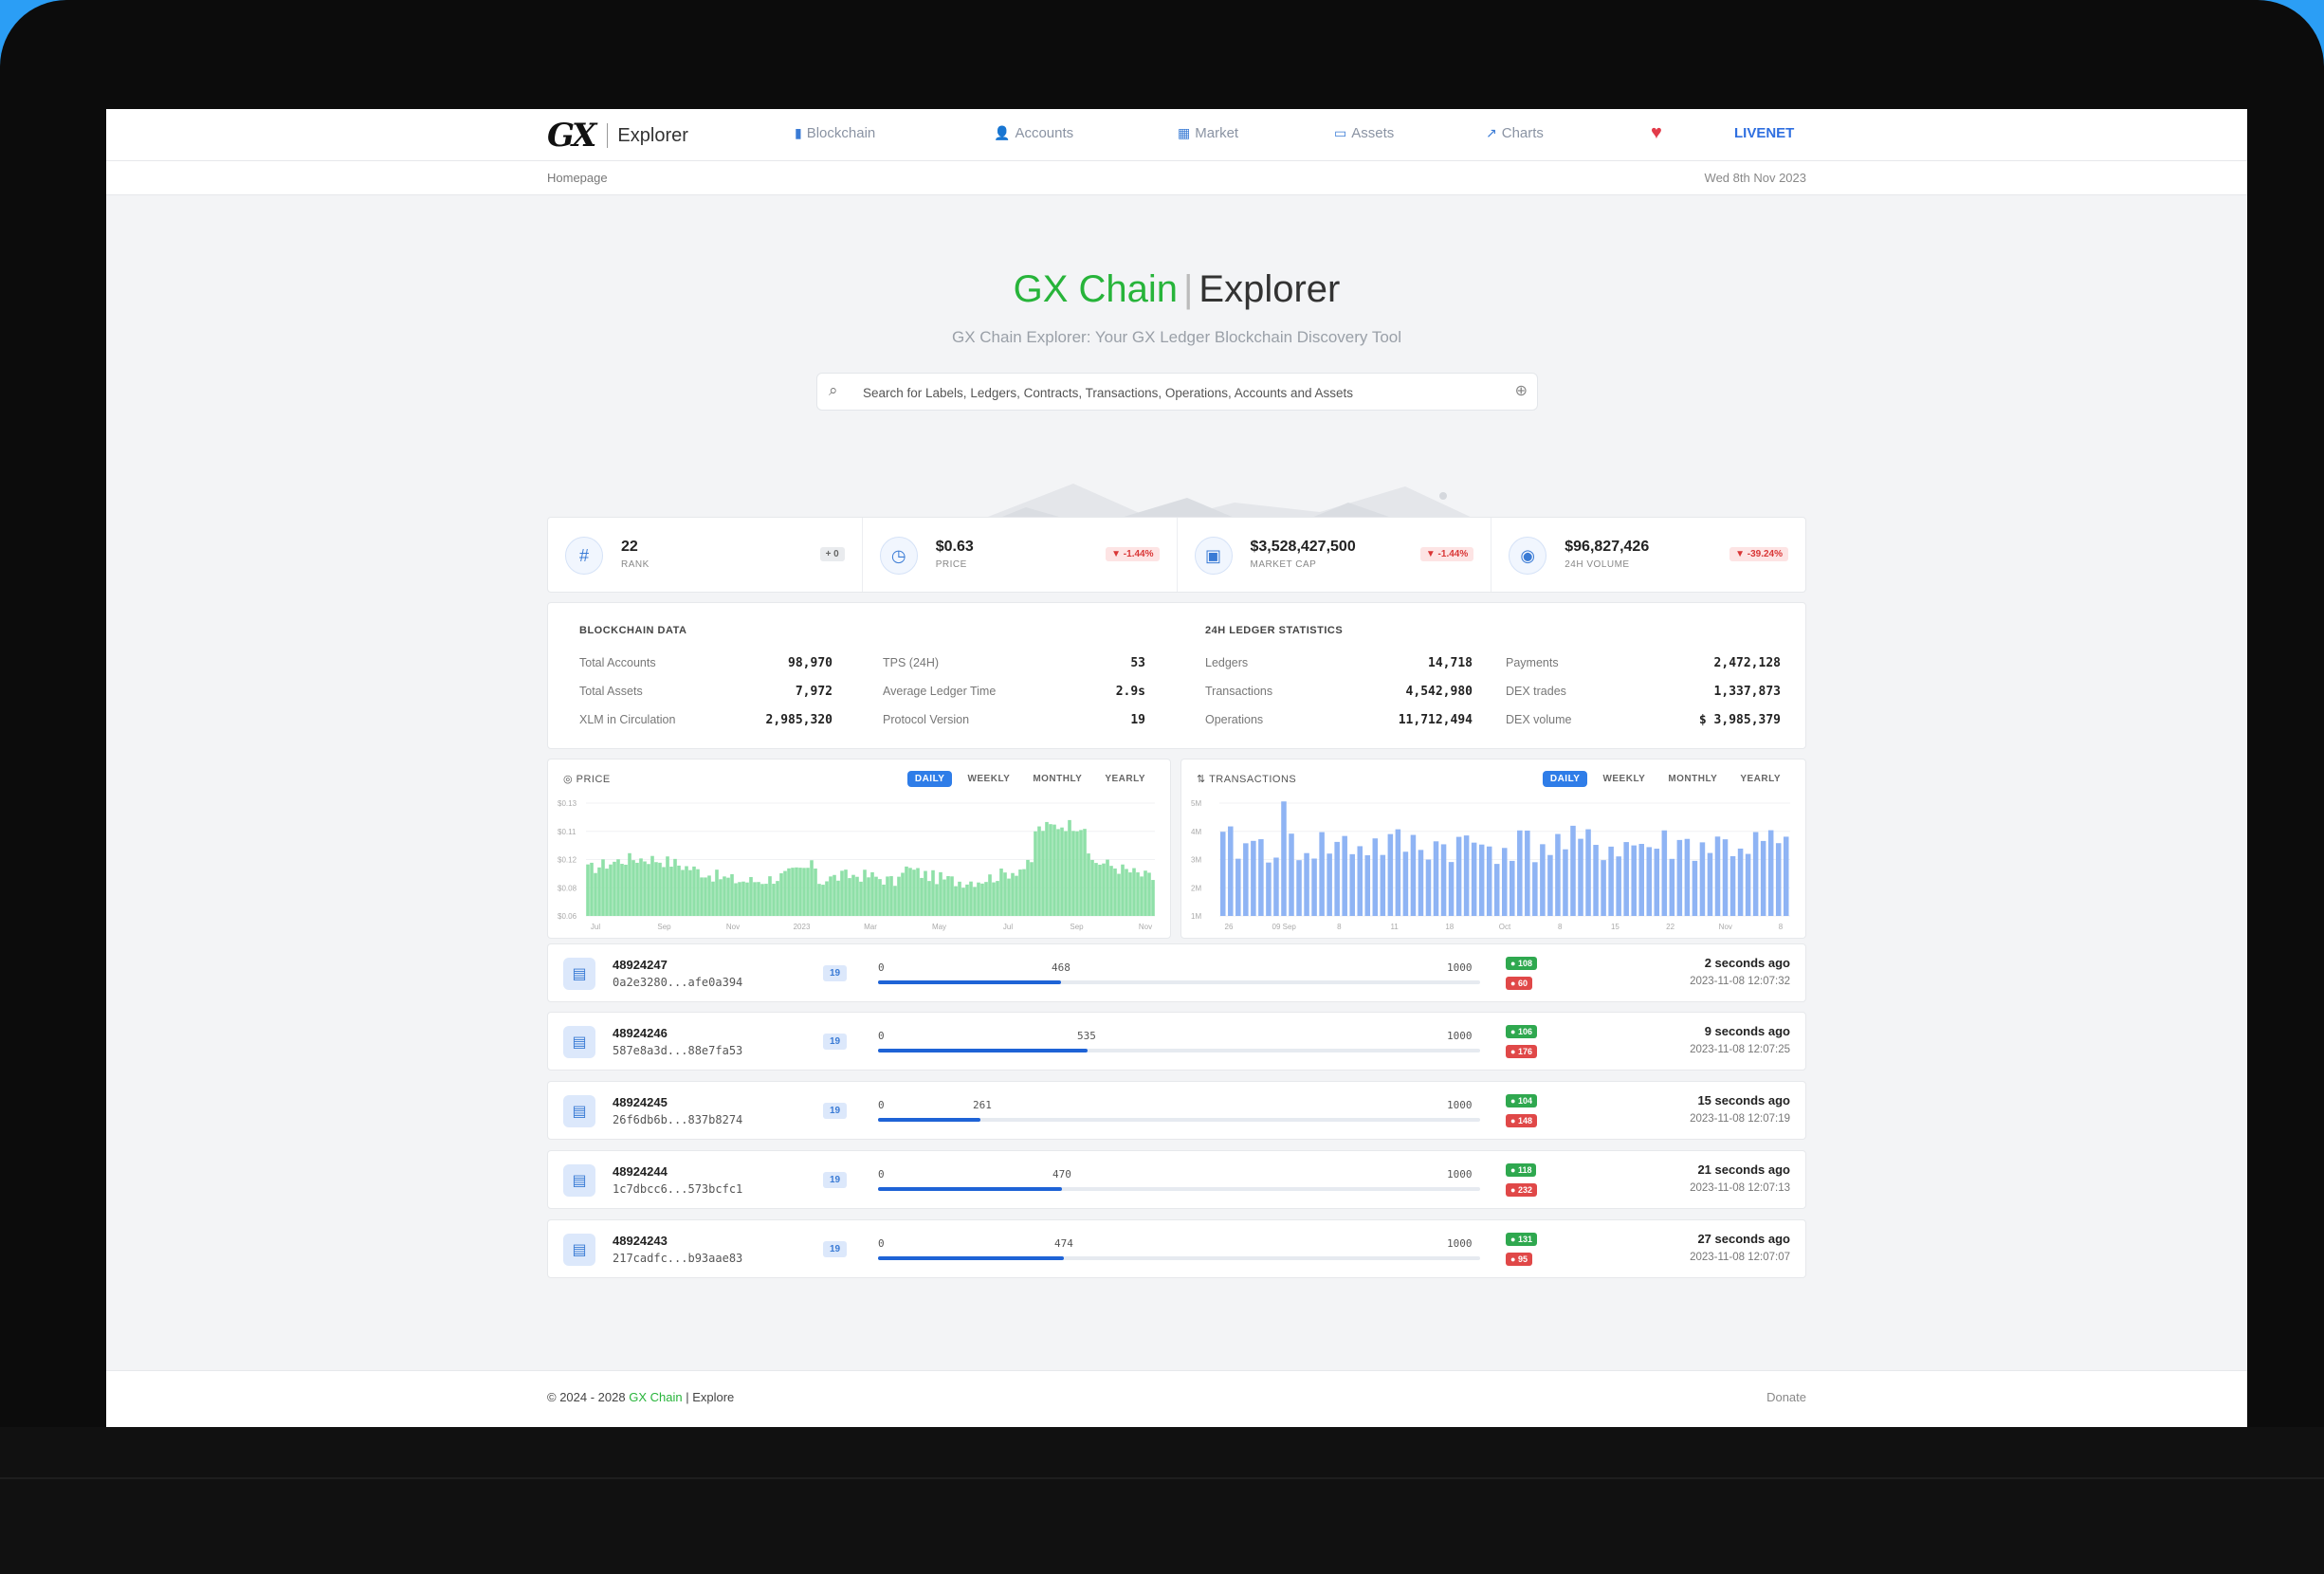 This screenshot has width=2324, height=1574. Describe the element at coordinates (1208, 133) in the screenshot. I see `nav-market: ▦ Market` at that location.